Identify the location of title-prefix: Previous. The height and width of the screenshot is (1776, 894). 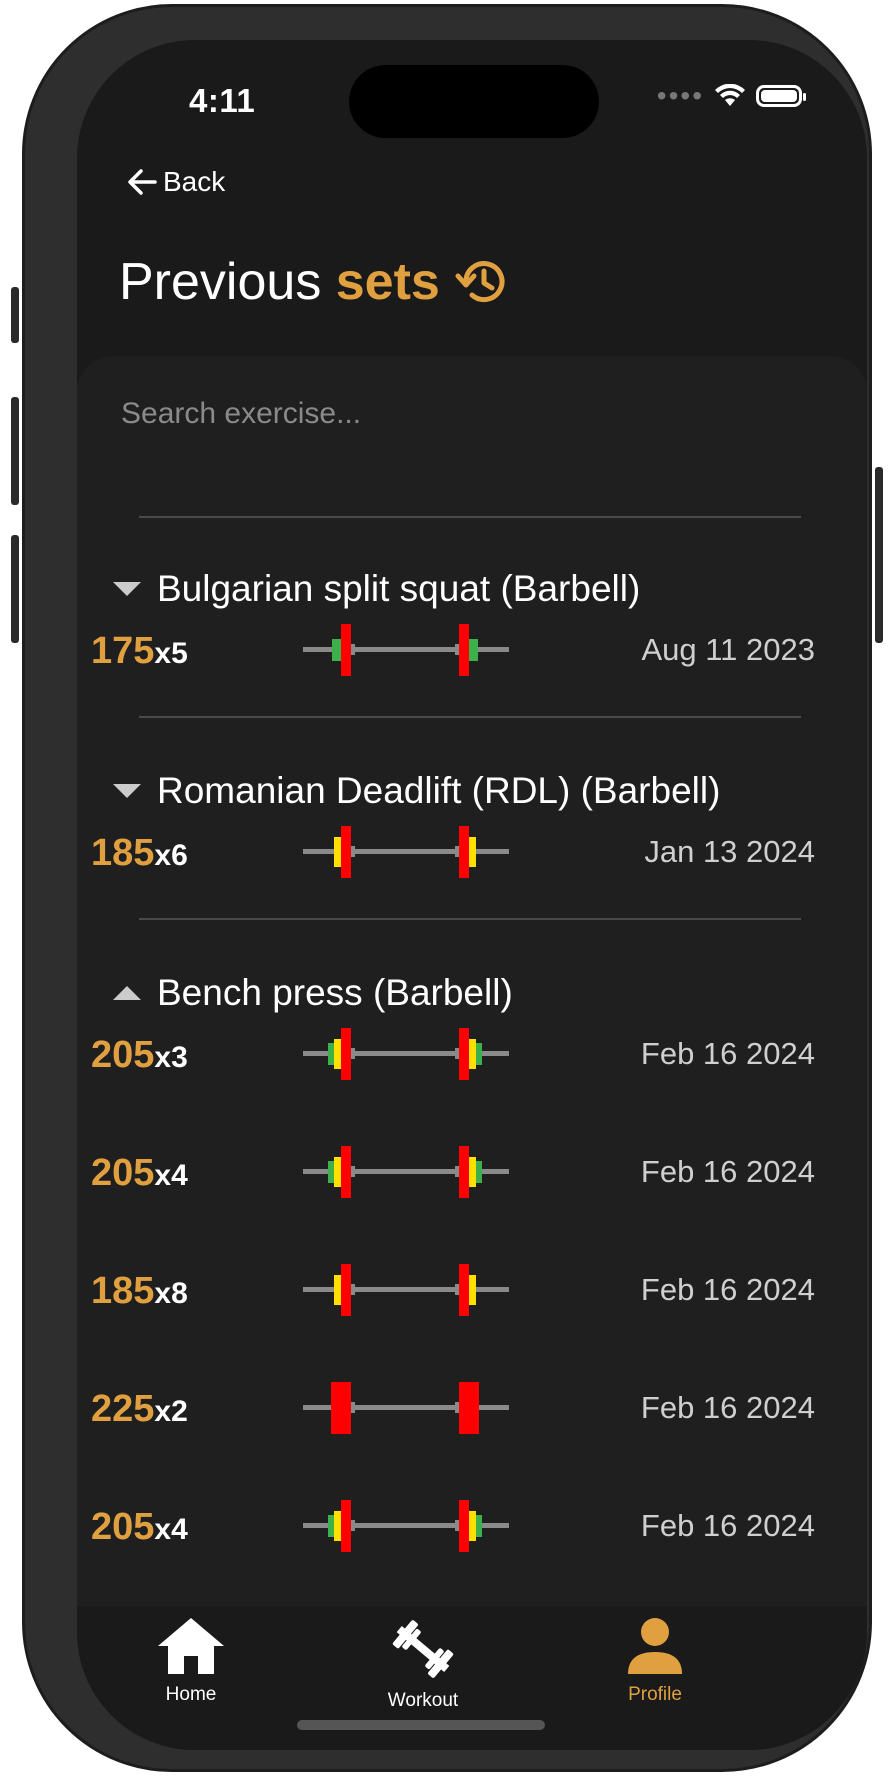
(220, 282).